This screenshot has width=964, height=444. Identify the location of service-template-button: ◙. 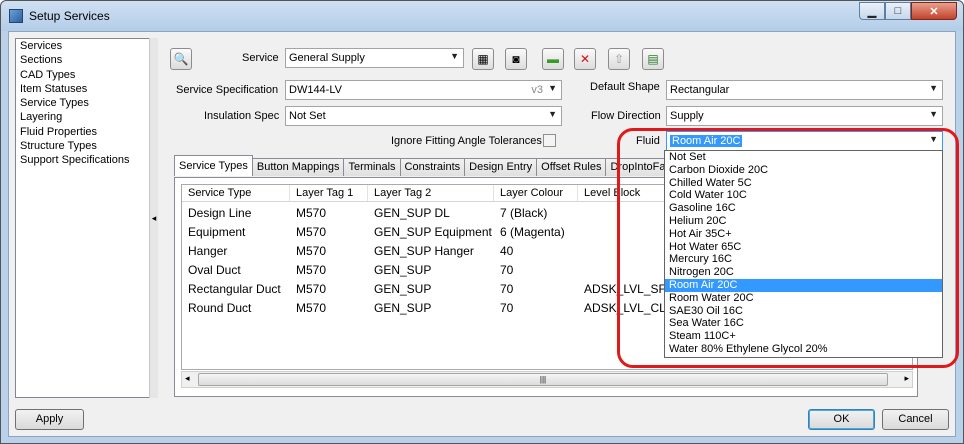
(516, 59).